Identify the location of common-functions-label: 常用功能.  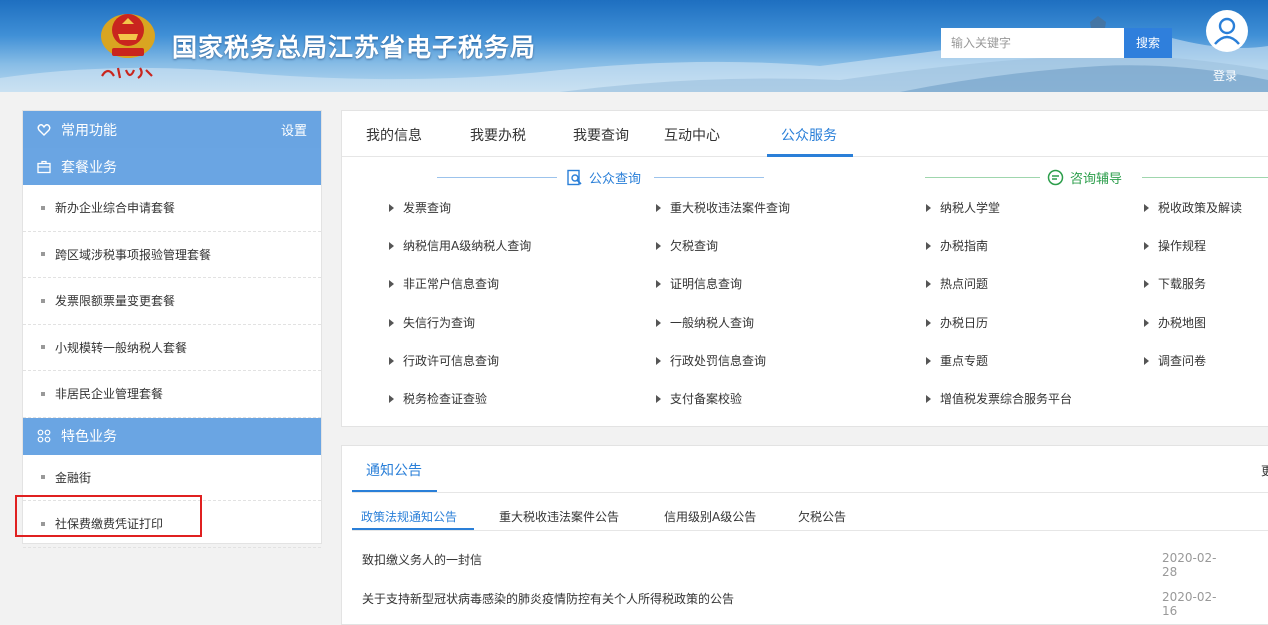
(89, 130).